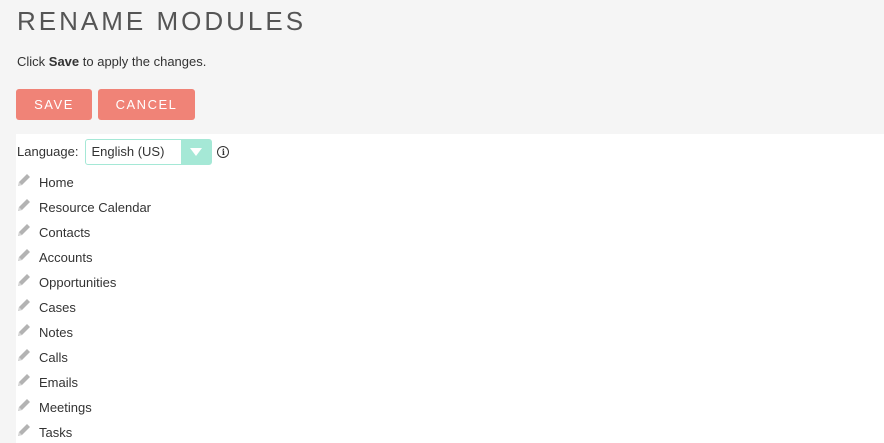  Describe the element at coordinates (64, 61) in the screenshot. I see `instructions-bold: Save` at that location.